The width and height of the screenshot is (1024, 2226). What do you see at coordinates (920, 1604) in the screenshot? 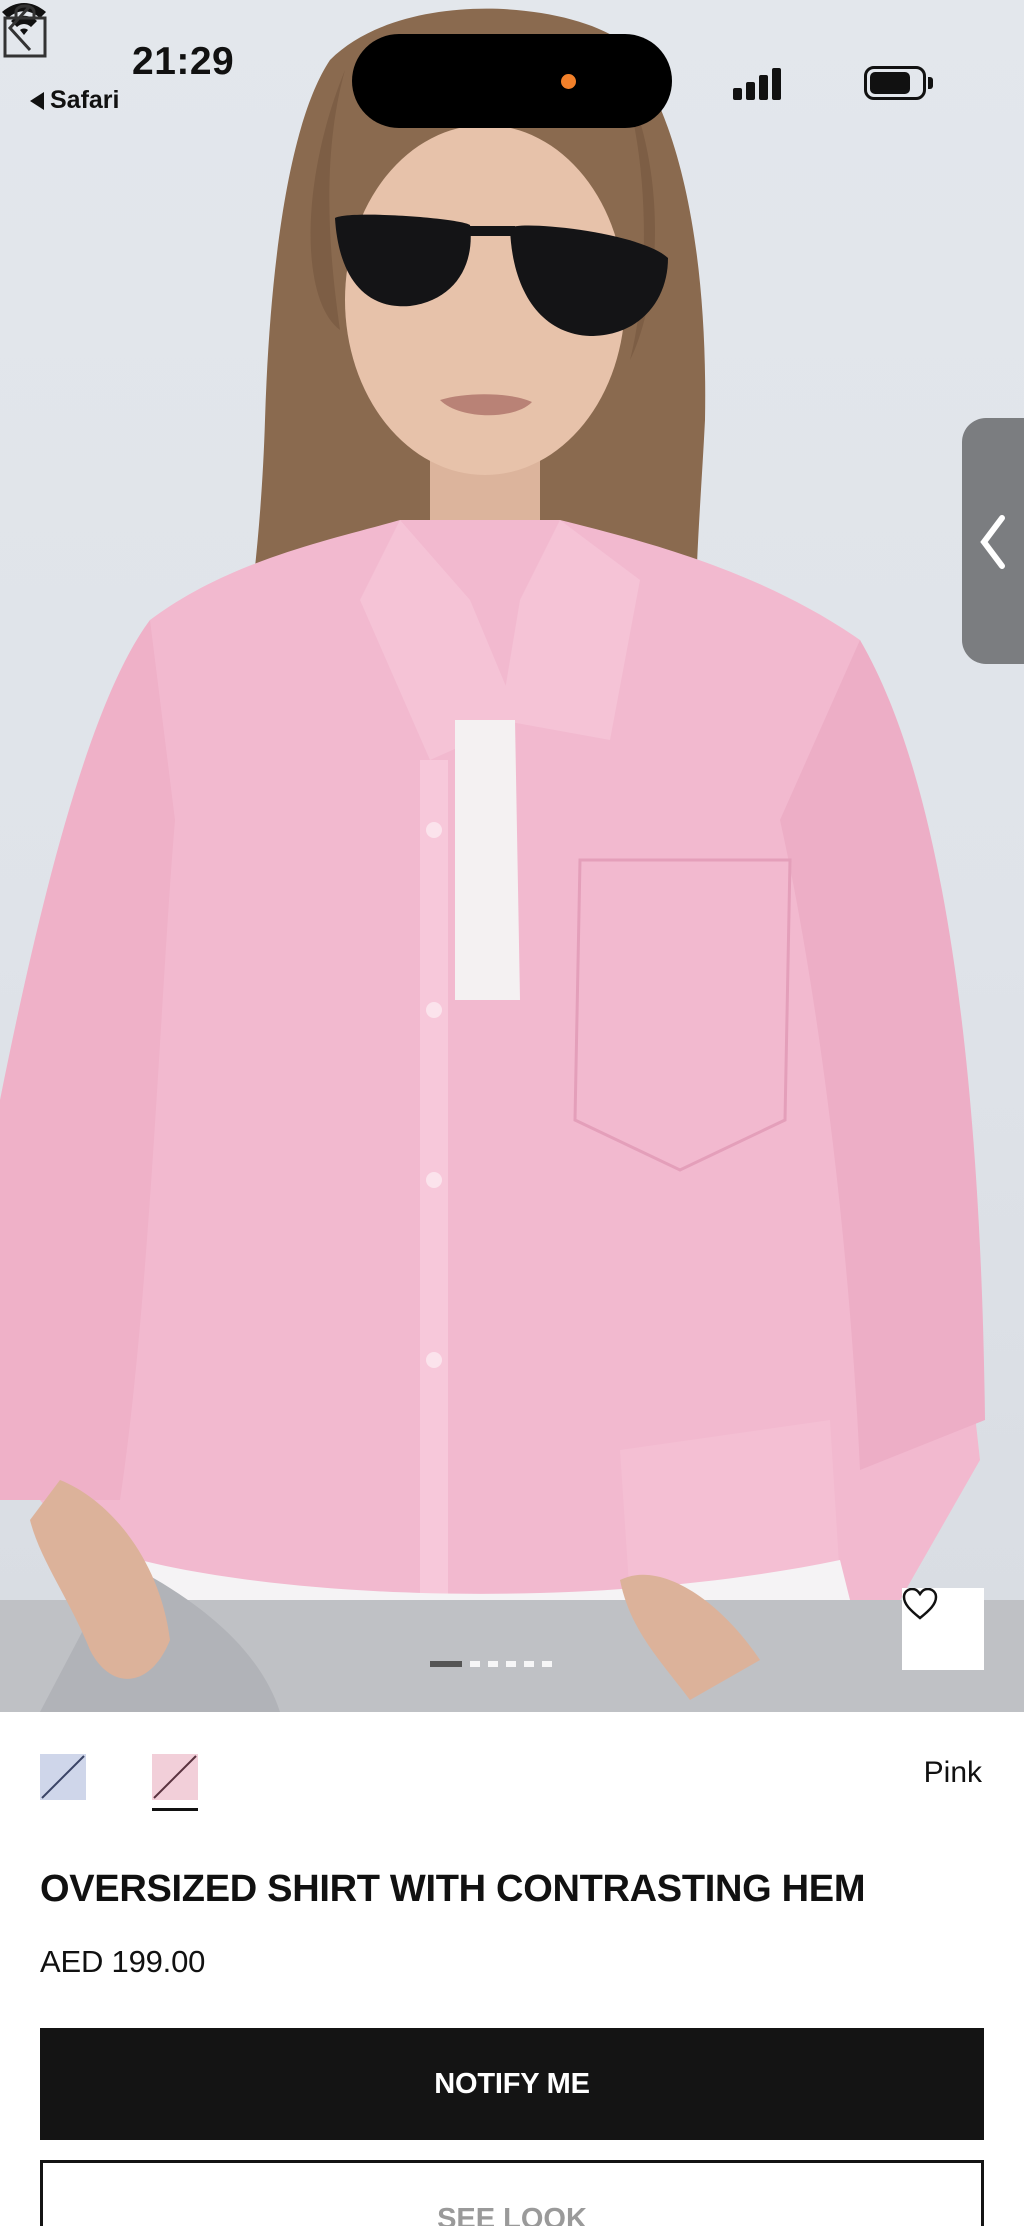
I see `heart-icon` at bounding box center [920, 1604].